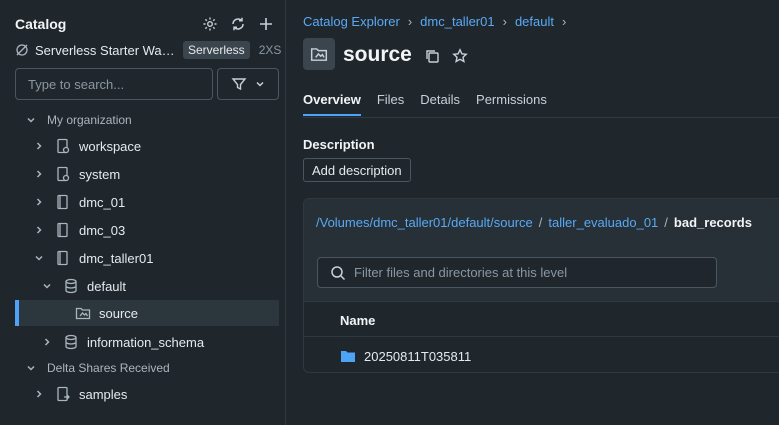 This screenshot has height=425, width=779. What do you see at coordinates (22, 50) in the screenshot?
I see `warehouse-icon` at bounding box center [22, 50].